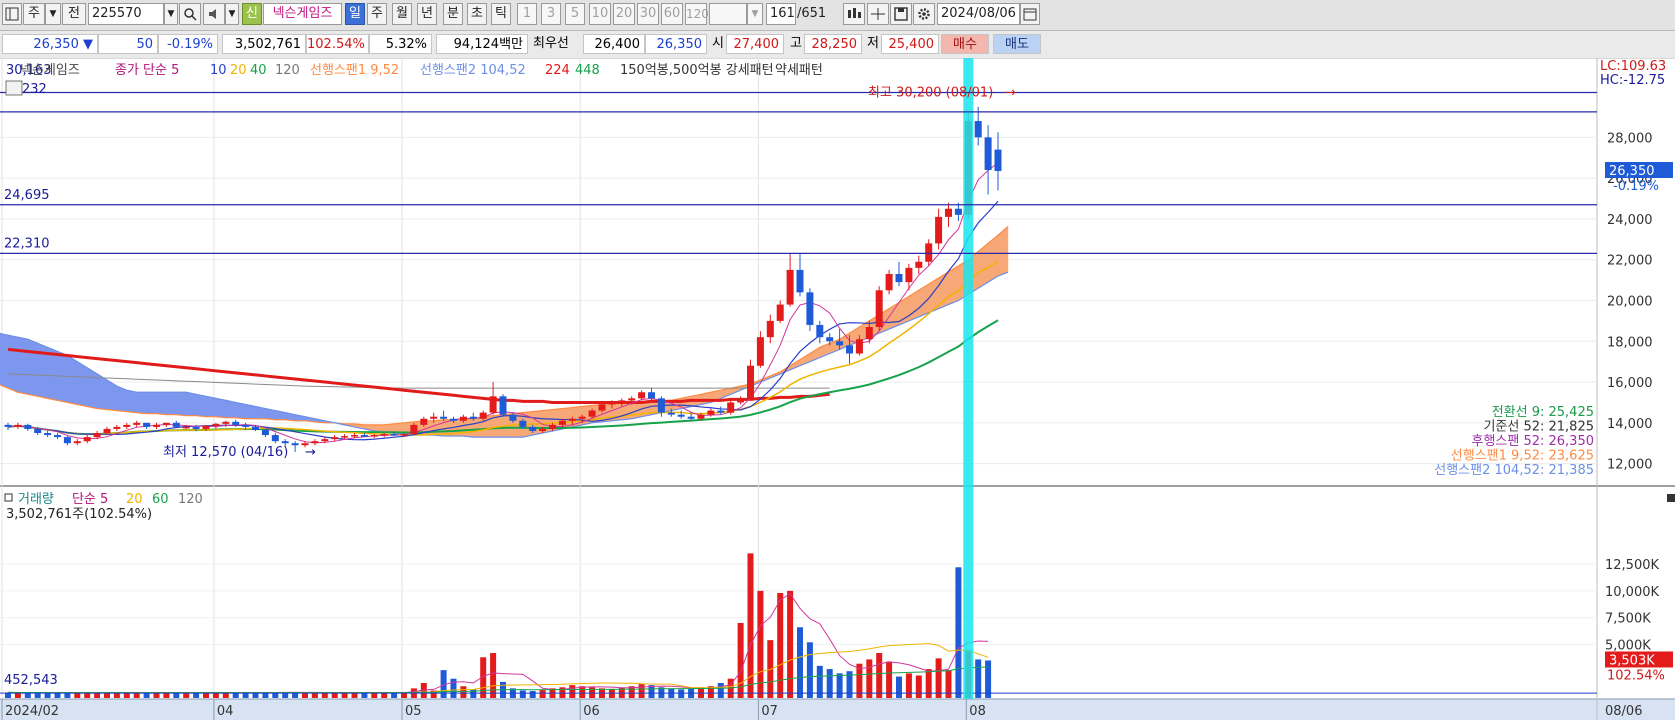 The width and height of the screenshot is (1675, 720). What do you see at coordinates (1671, 498) in the screenshot?
I see `panel-close-icon` at bounding box center [1671, 498].